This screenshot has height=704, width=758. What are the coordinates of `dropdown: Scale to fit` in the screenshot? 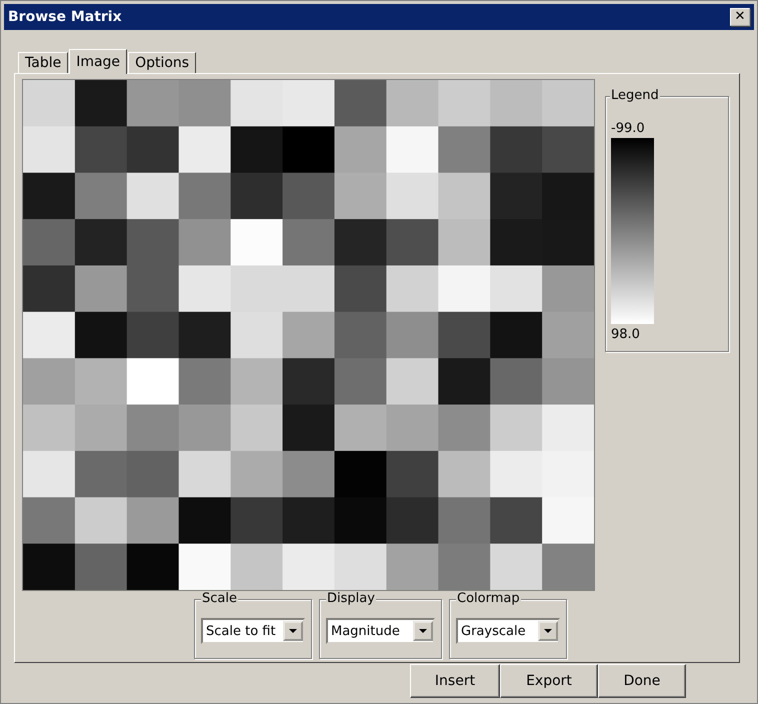 It's located at (253, 631).